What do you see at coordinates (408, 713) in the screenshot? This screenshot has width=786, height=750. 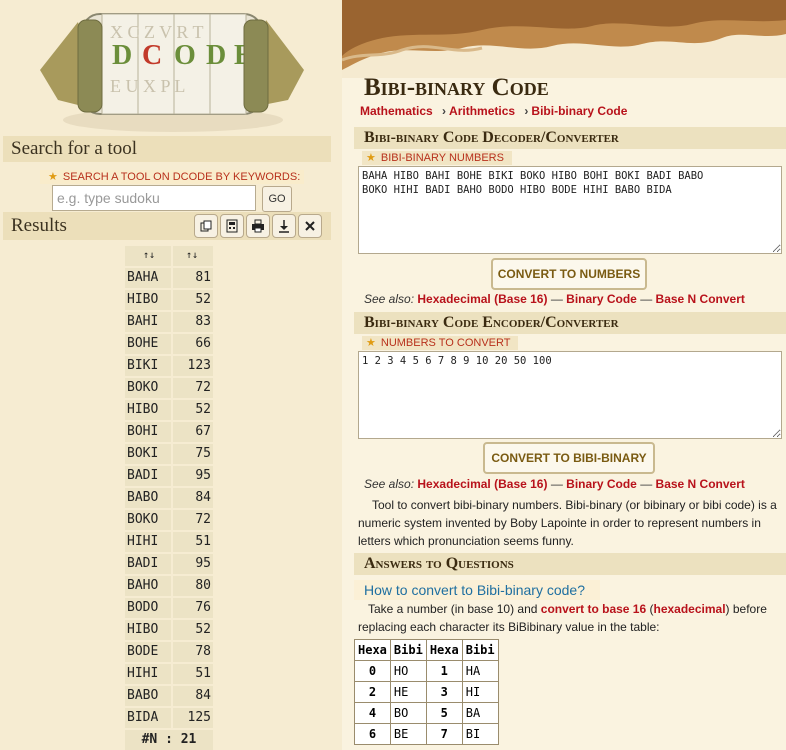 I see `bibi-value: BO` at bounding box center [408, 713].